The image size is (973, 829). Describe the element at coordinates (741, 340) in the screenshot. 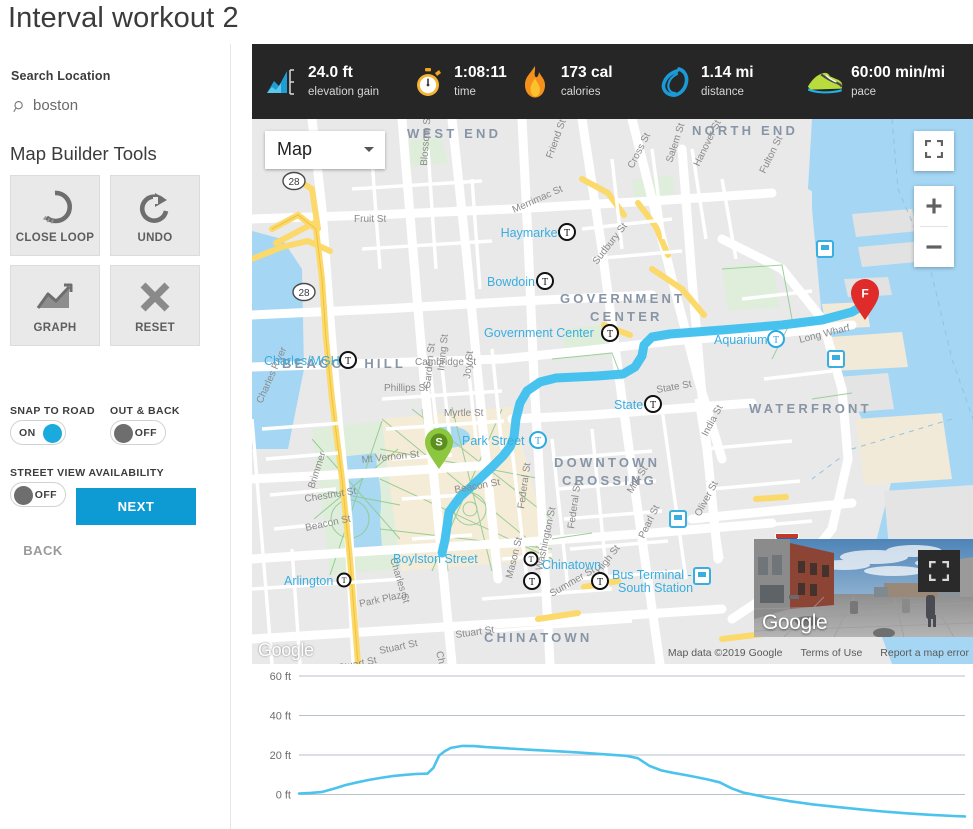

I see `map-transit-label: Aquarium` at that location.